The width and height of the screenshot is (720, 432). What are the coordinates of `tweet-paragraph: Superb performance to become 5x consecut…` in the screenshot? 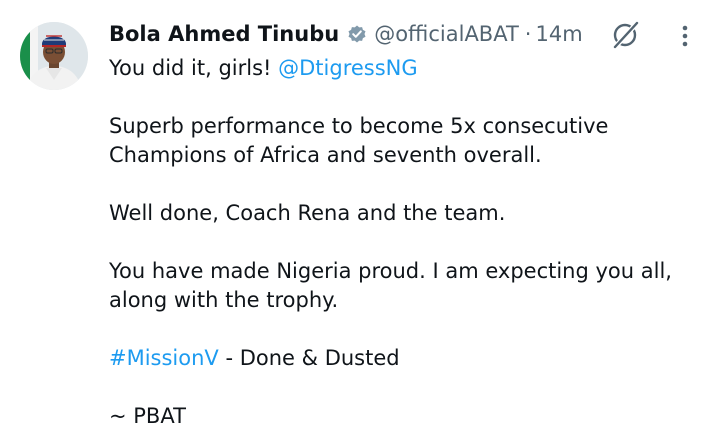 It's located at (359, 140).